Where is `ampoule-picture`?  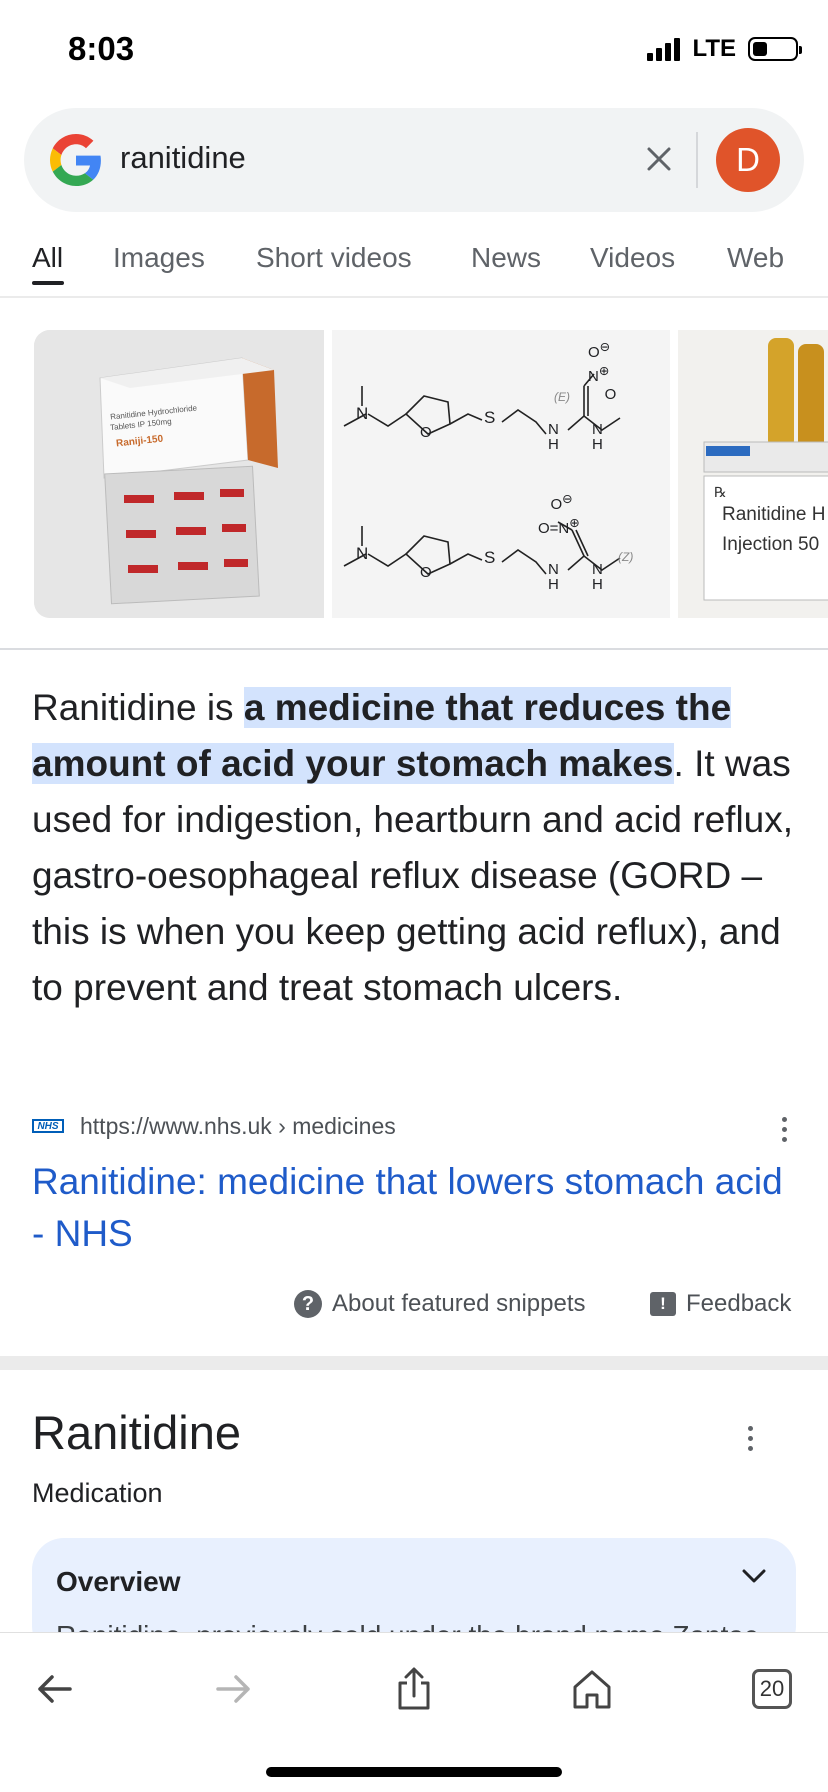
ampoule-picture is located at coordinates (753, 474).